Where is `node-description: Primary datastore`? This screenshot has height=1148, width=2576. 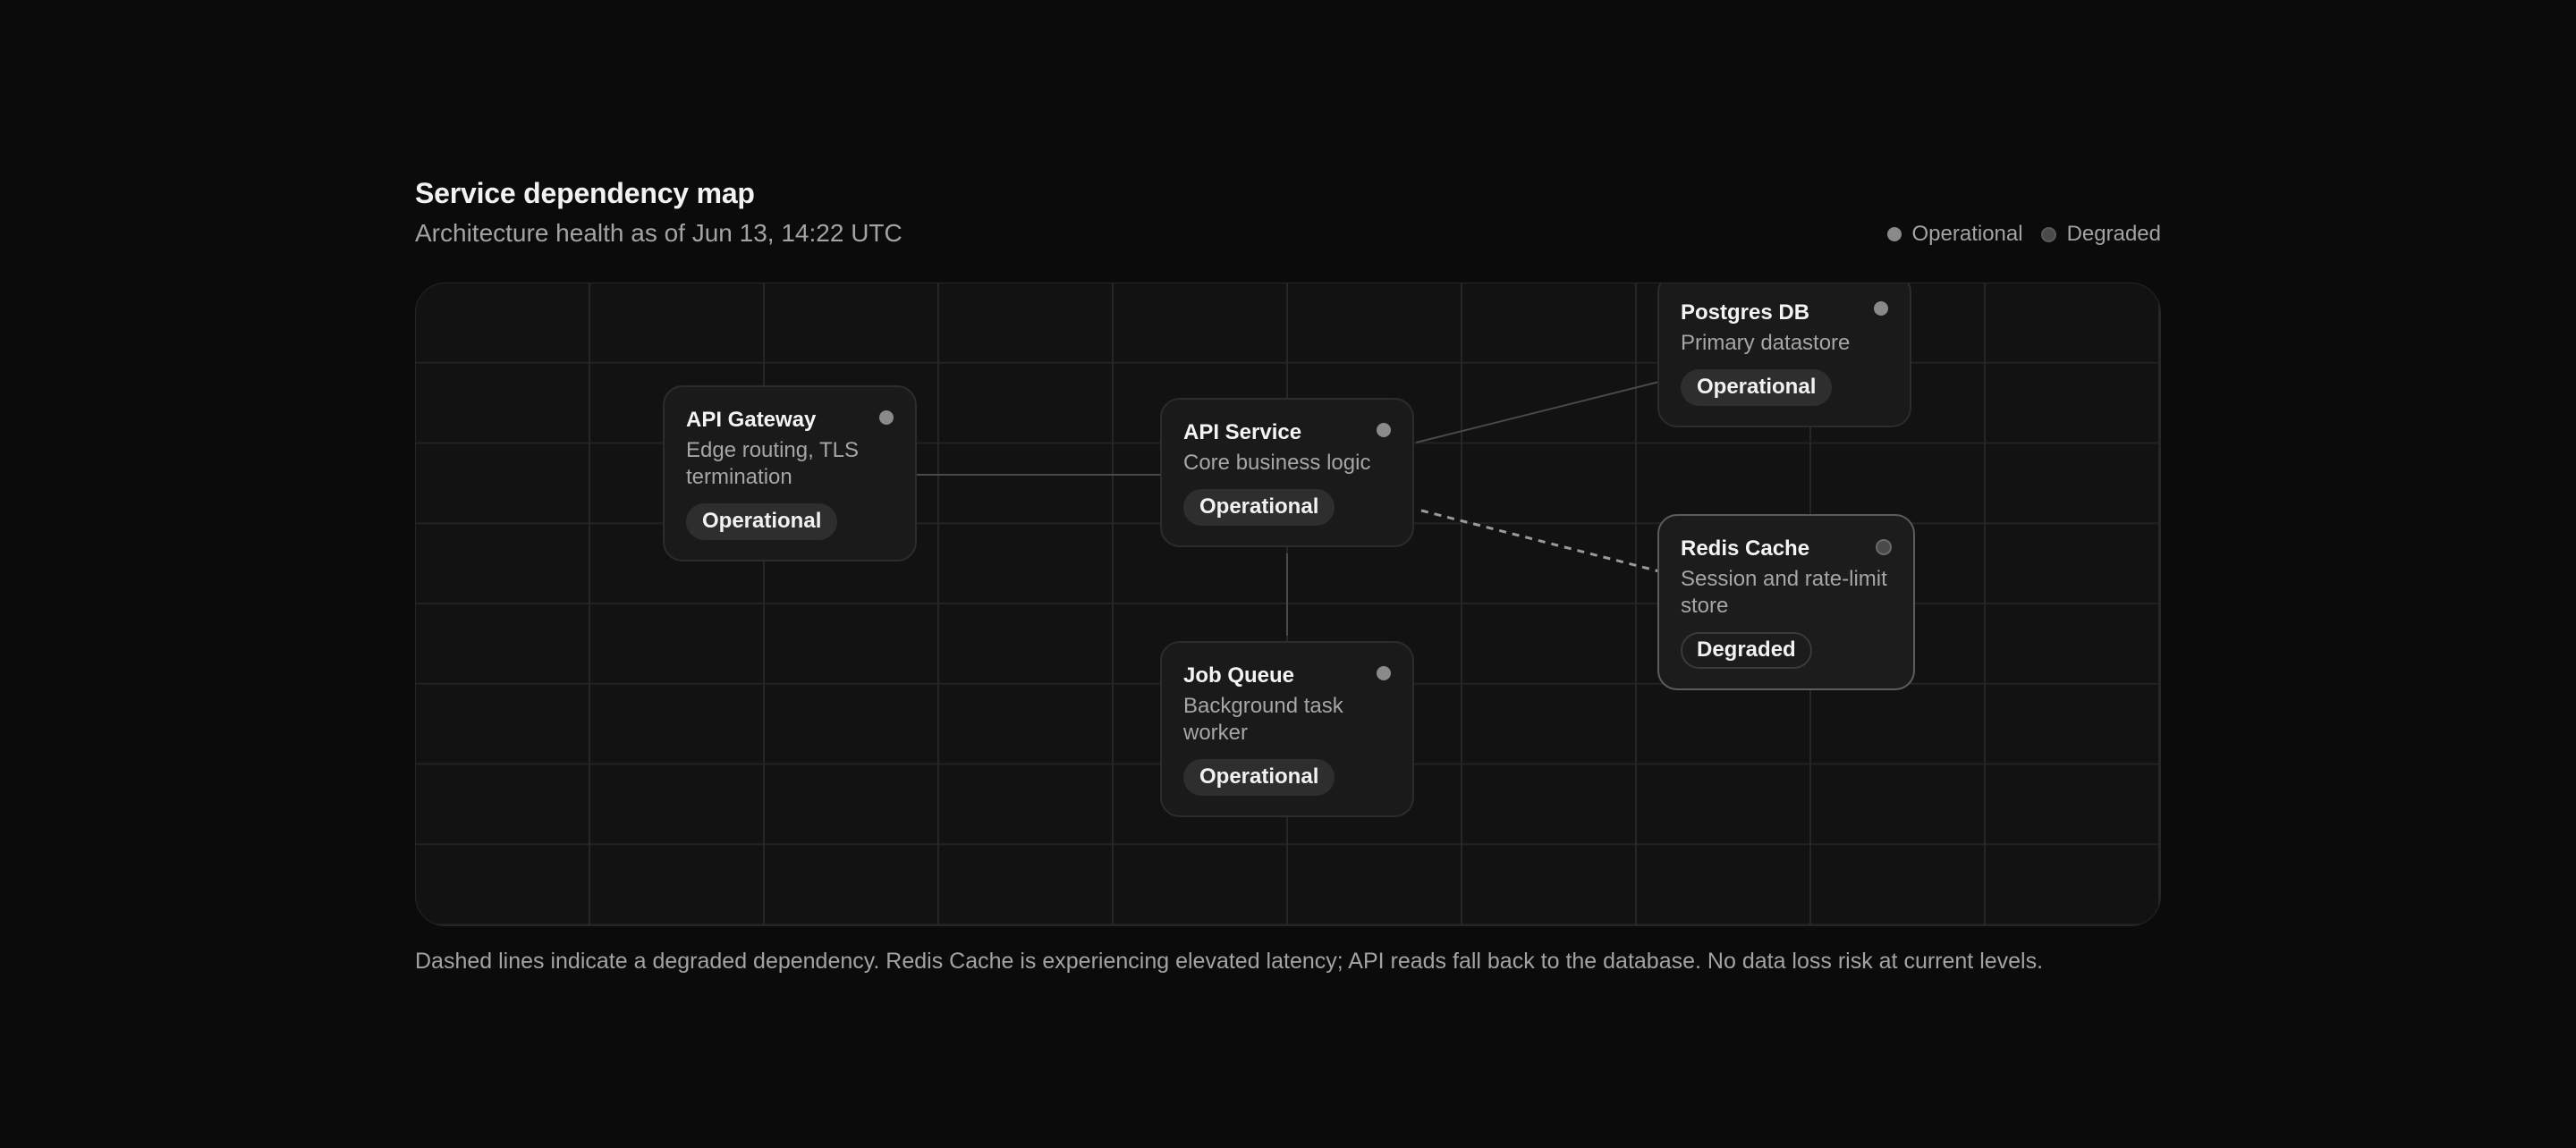 node-description: Primary datastore is located at coordinates (1766, 343).